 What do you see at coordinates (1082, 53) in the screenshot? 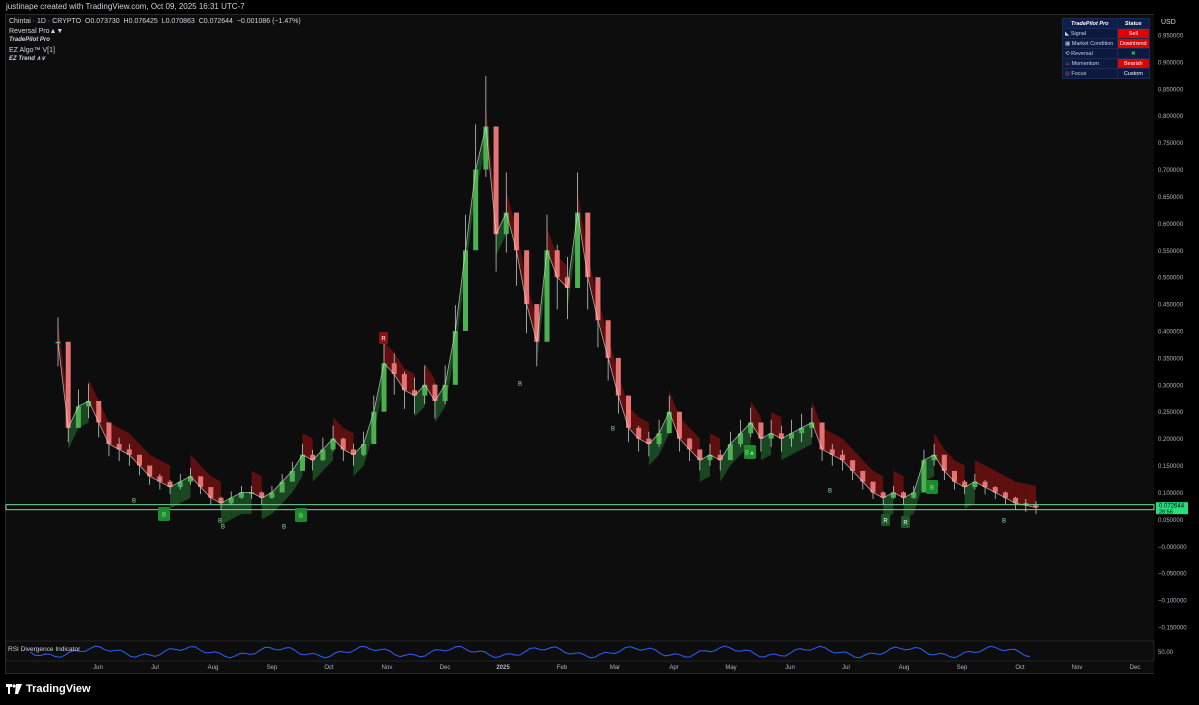
I see `status-label: Reversal` at bounding box center [1082, 53].